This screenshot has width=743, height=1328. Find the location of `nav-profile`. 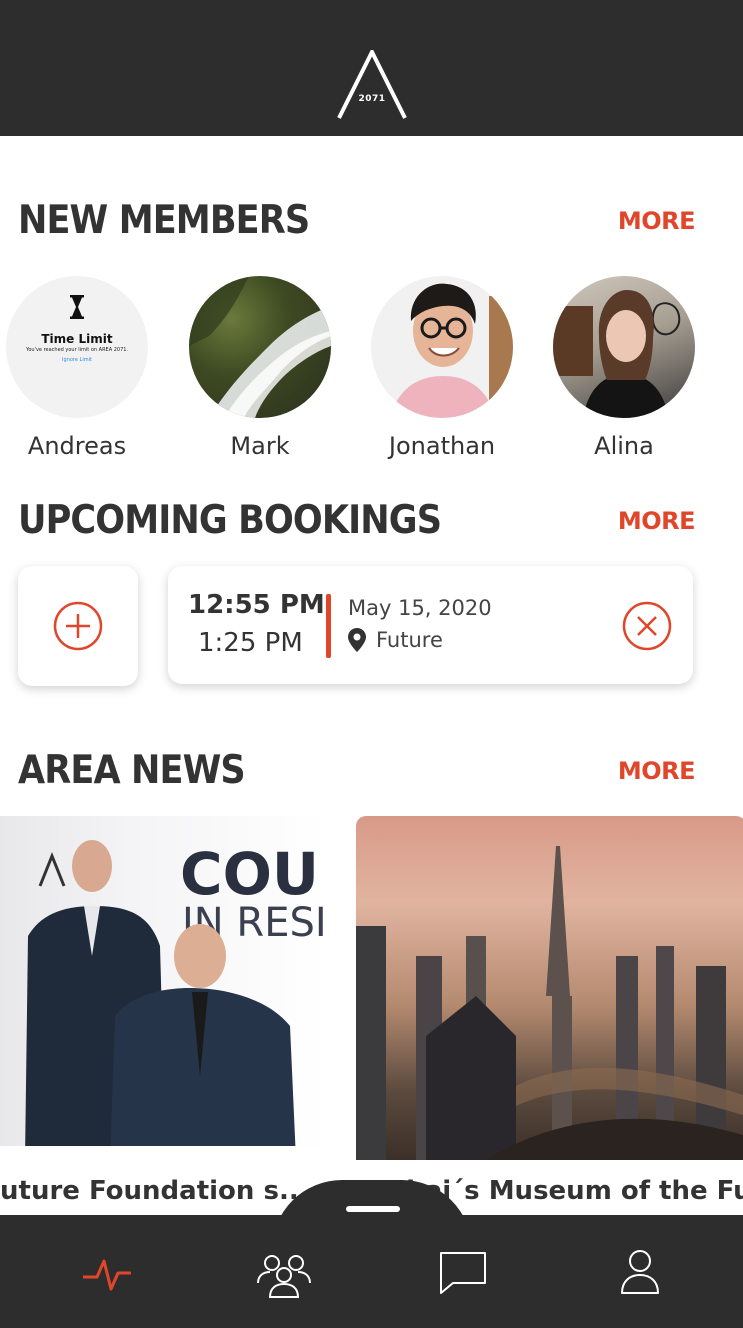

nav-profile is located at coordinates (640, 1273).